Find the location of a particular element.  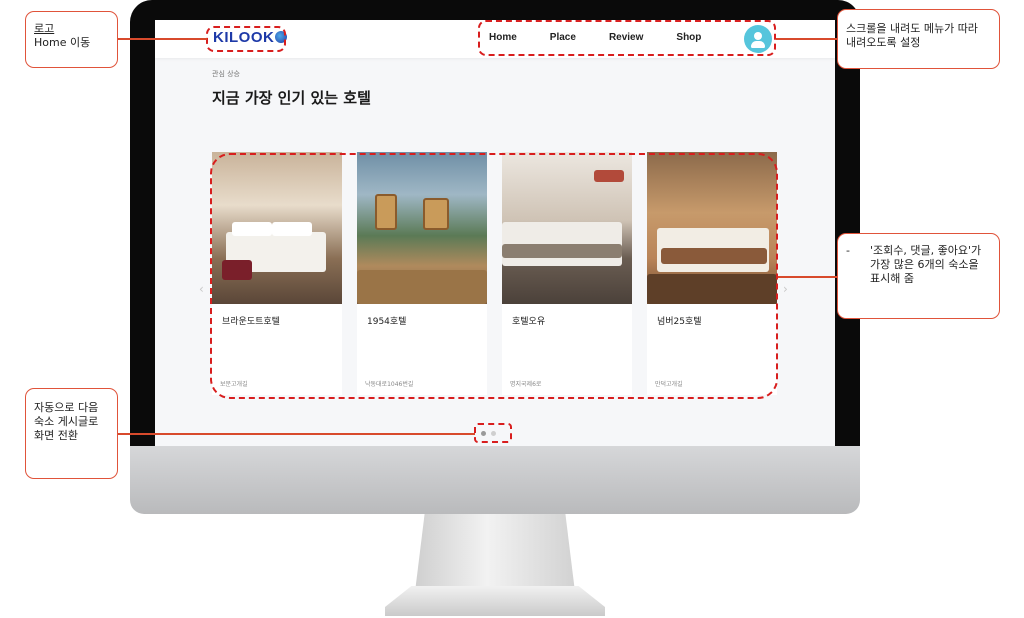

monitor-stand-base is located at coordinates (495, 601).